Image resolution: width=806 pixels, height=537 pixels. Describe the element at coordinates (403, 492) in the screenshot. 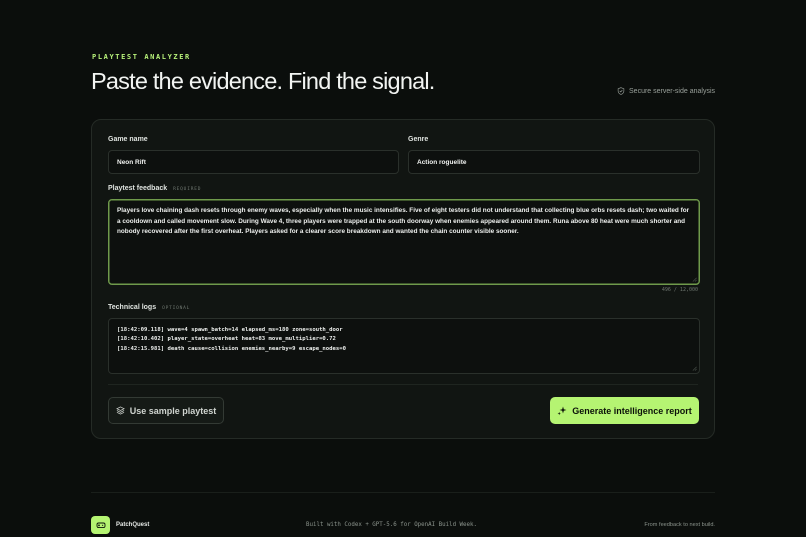

I see `footer-divider` at that location.